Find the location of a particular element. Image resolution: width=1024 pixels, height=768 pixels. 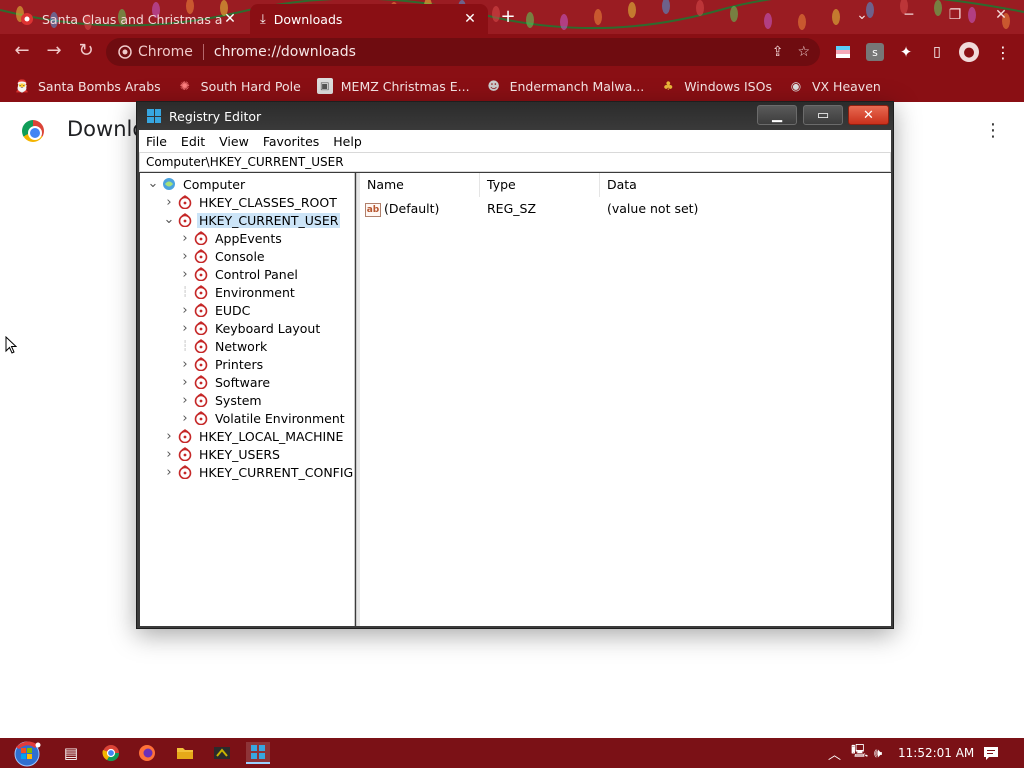

menu-file: File is located at coordinates (156, 141).